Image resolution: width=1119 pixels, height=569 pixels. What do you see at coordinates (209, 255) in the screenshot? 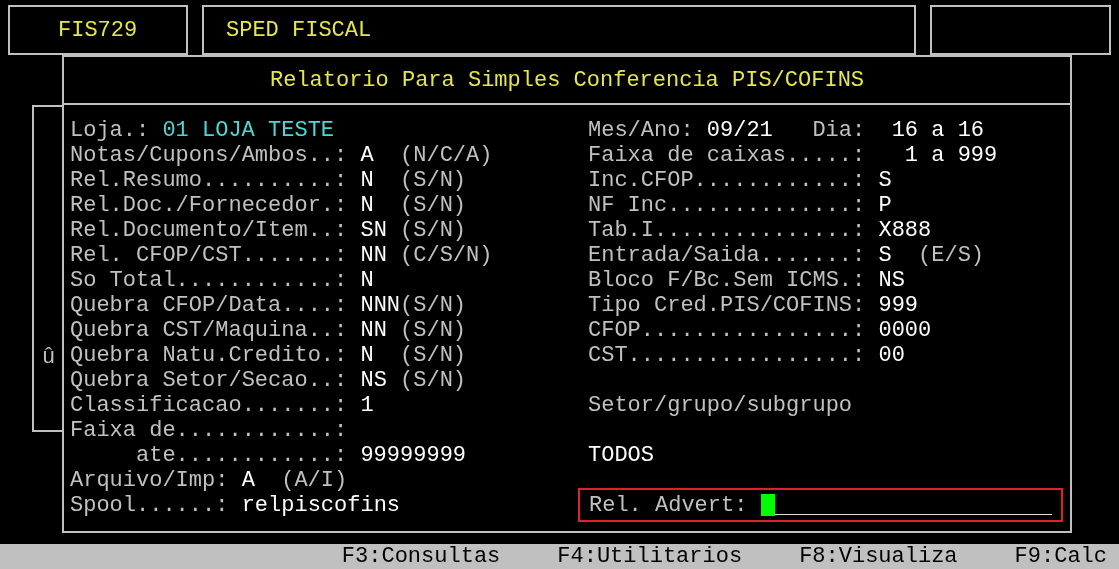
I see `field-label: Rel. CFOP/CST.......:` at bounding box center [209, 255].